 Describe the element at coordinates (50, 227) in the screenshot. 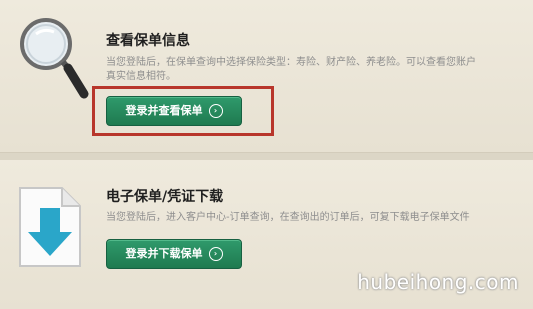

I see `download-document-icon` at that location.